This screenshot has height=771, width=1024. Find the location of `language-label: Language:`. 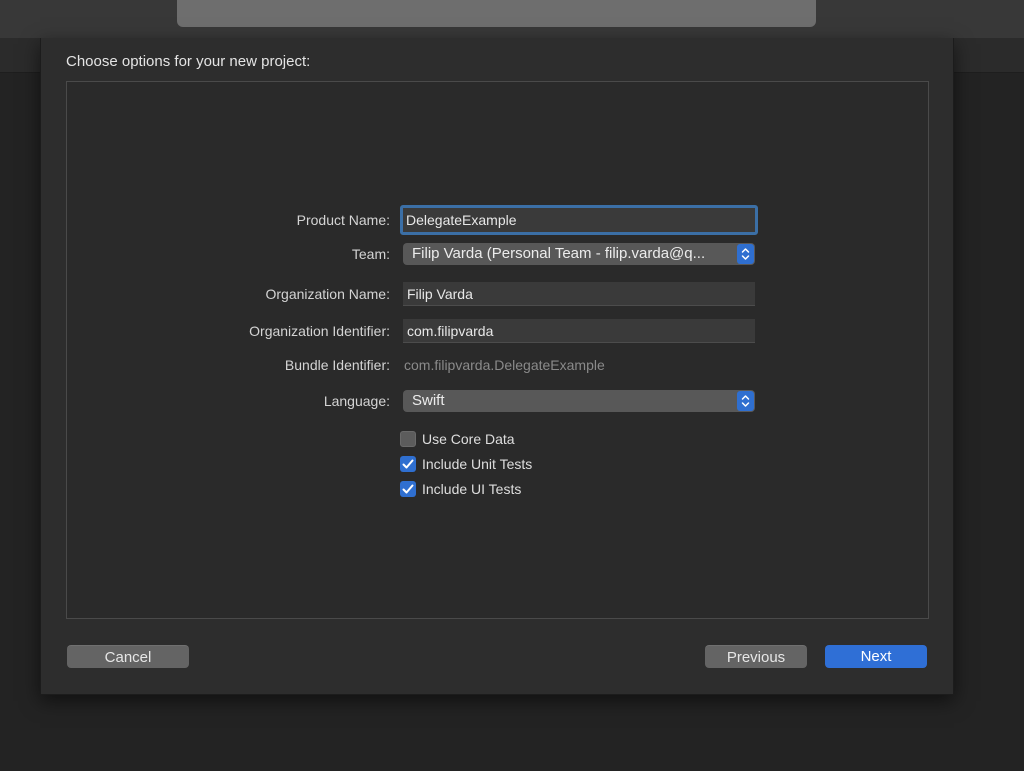

language-label: Language: is located at coordinates (356, 401).